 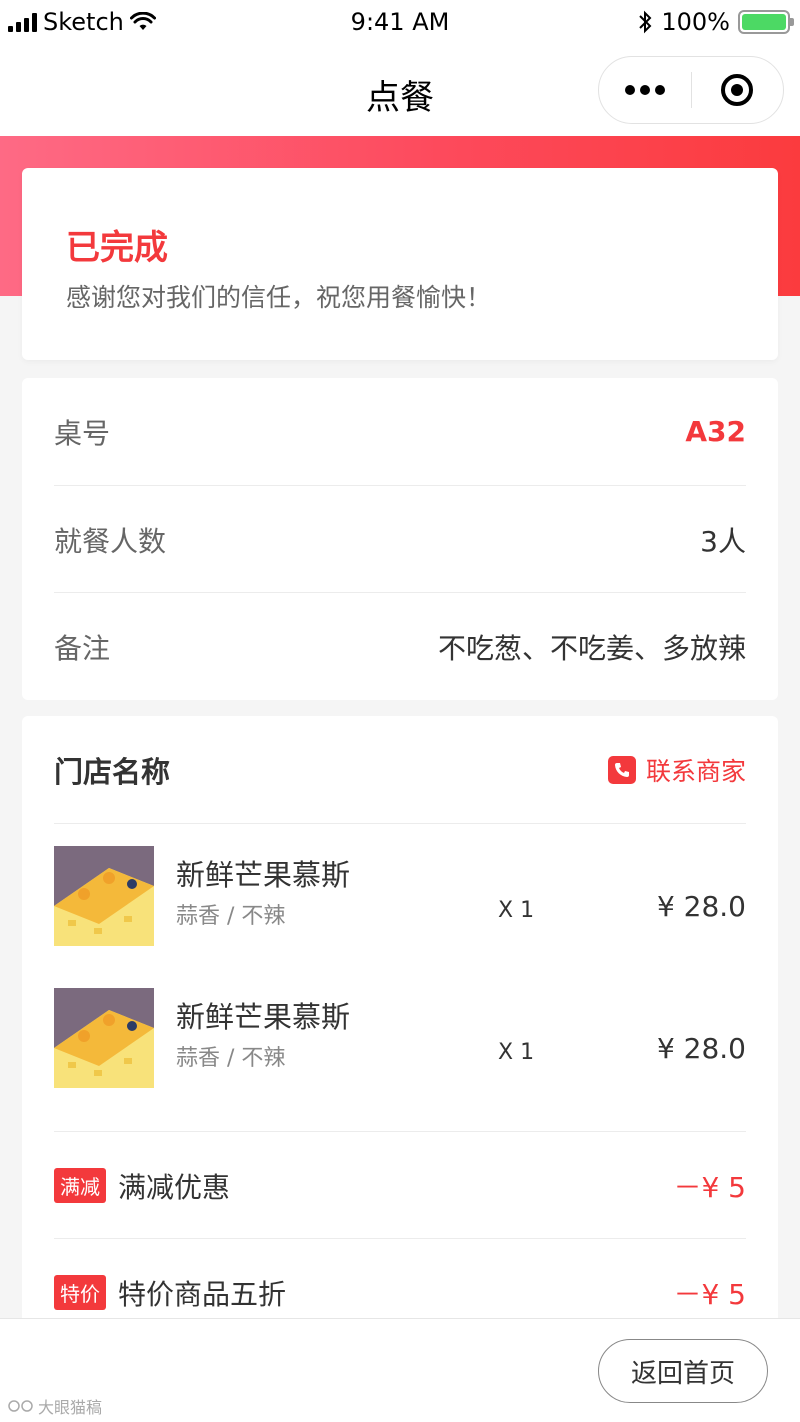 I want to click on remark-label: 备注, so click(x=82, y=648).